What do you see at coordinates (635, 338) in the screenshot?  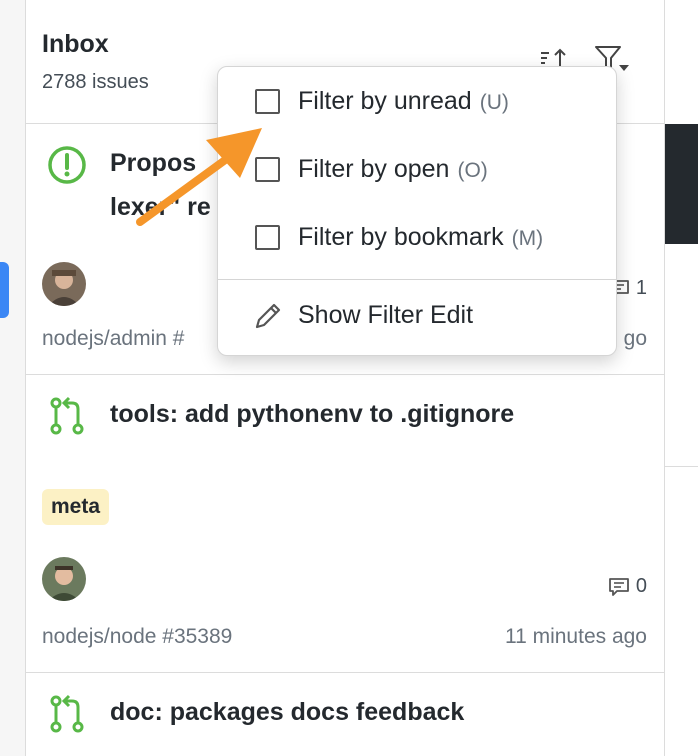 I see `time-ago: go` at bounding box center [635, 338].